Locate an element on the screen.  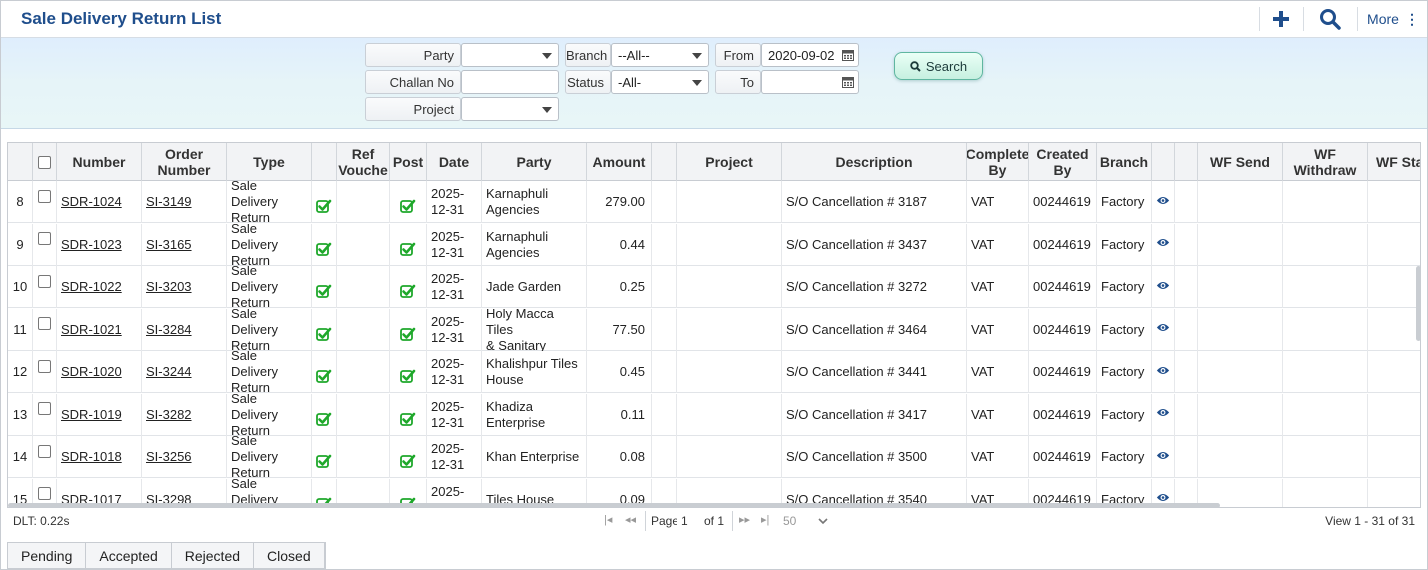
page-input: 1 is located at coordinates (688, 520).